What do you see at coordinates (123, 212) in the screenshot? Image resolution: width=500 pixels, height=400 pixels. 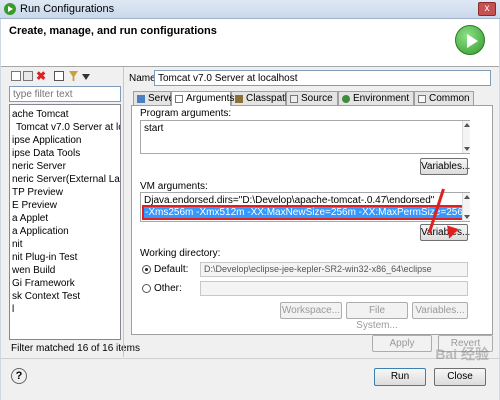 I see `panel-splitter` at bounding box center [123, 212].